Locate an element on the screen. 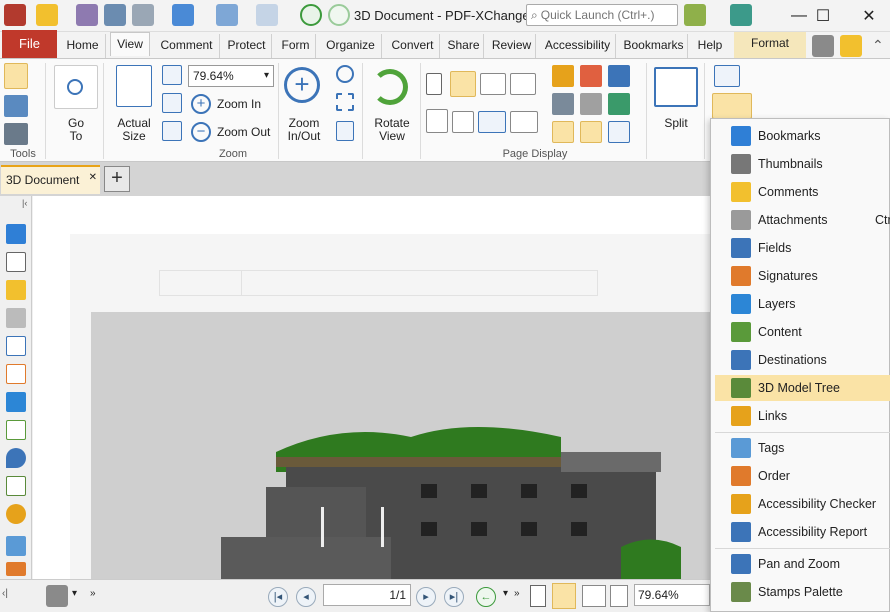 The height and width of the screenshot is (612, 890). last-page-button: ▸| is located at coordinates (454, 597).